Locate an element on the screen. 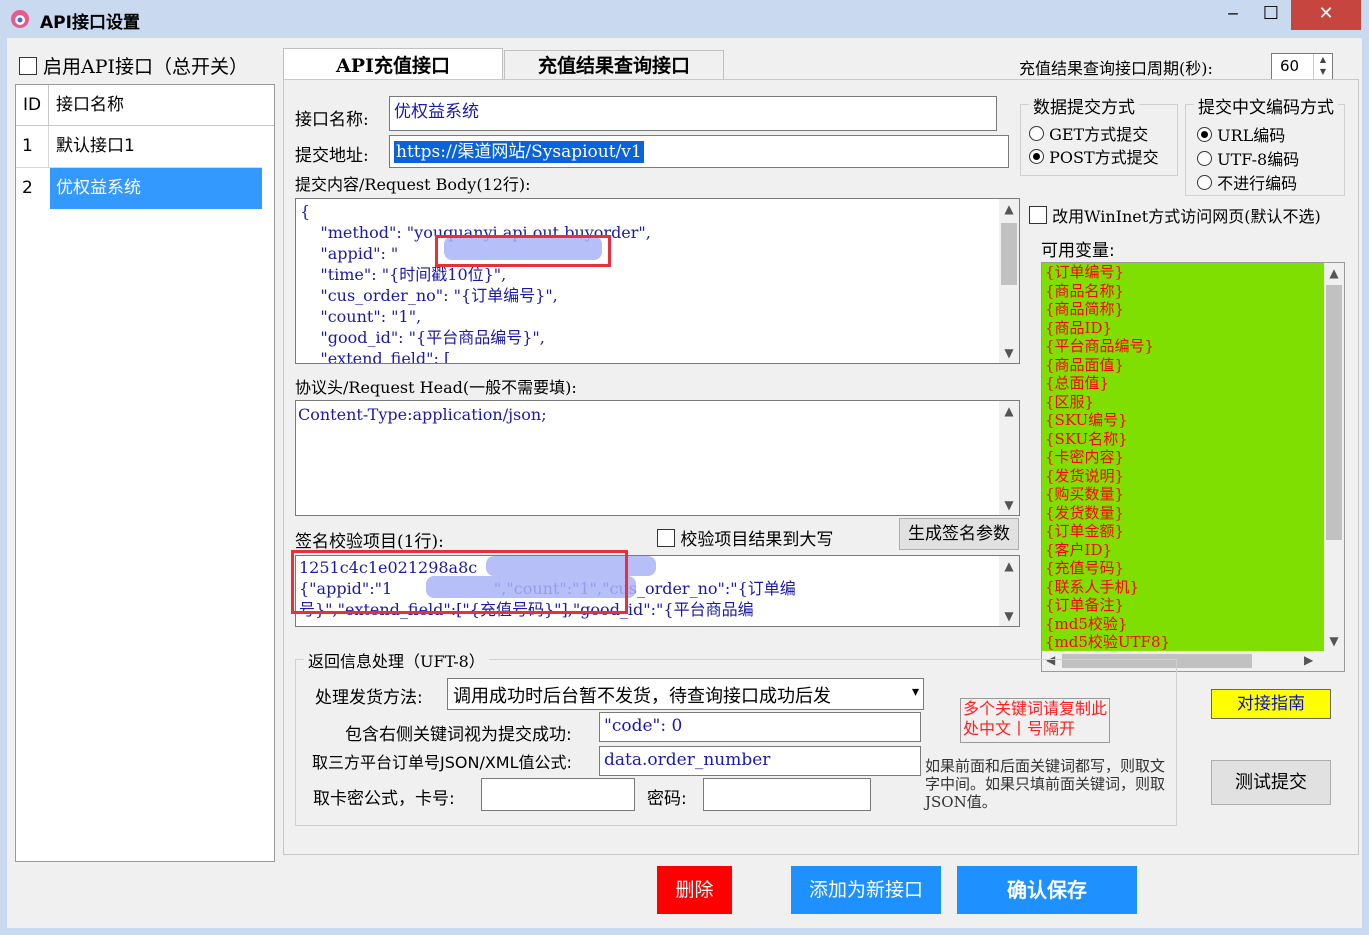  order-formula-value: data.order_number is located at coordinates (687, 760).